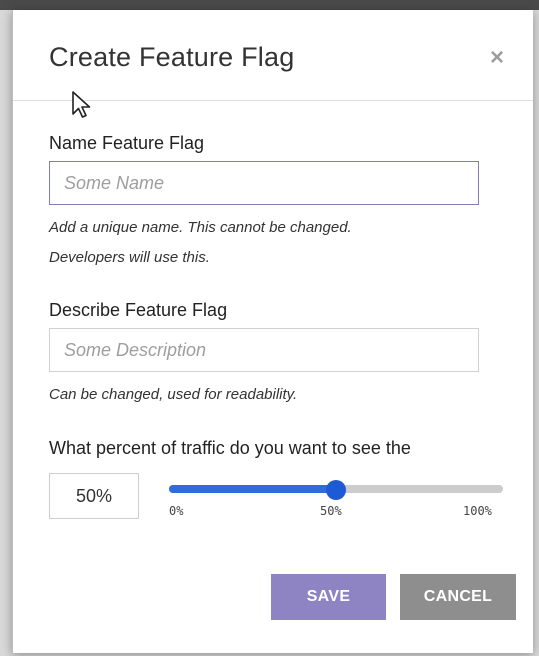  What do you see at coordinates (81, 104) in the screenshot?
I see `mouse-cursor-icon` at bounding box center [81, 104].